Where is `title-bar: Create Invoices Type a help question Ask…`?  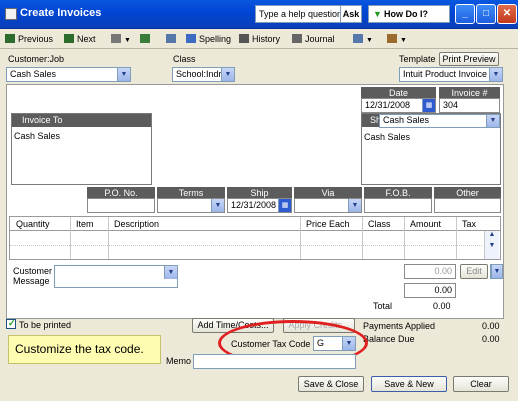 title-bar: Create Invoices Type a help question Ask… is located at coordinates (259, 14).